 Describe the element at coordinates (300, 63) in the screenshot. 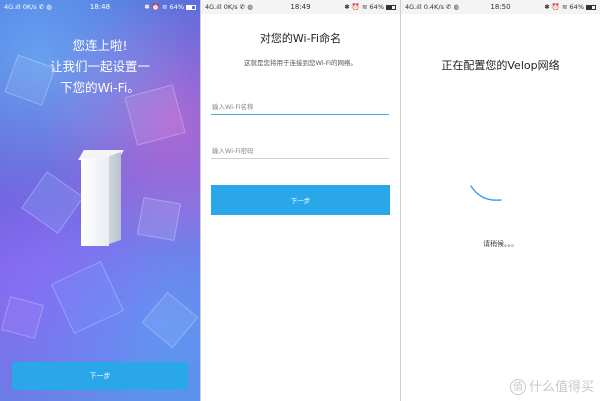

I see `page-subtitle: 这就是您将用于连接到您Wi-Fi的网络。` at that location.